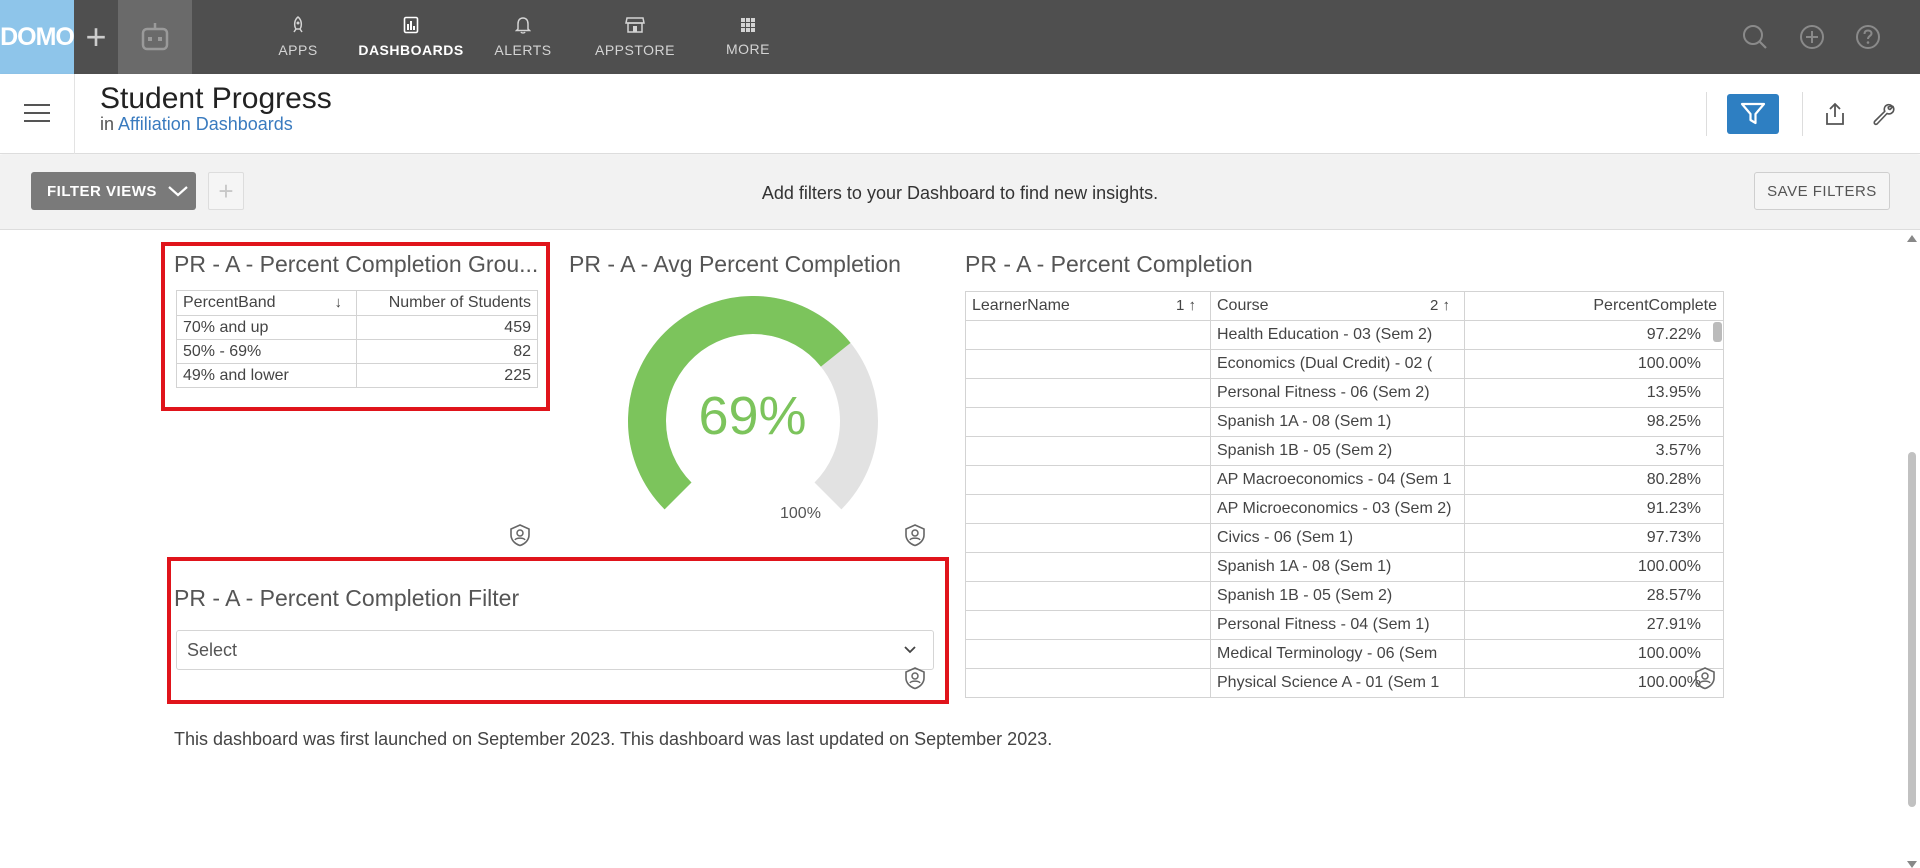  Describe the element at coordinates (1594, 480) in the screenshot. I see `pct-cell: 80.28%` at that location.